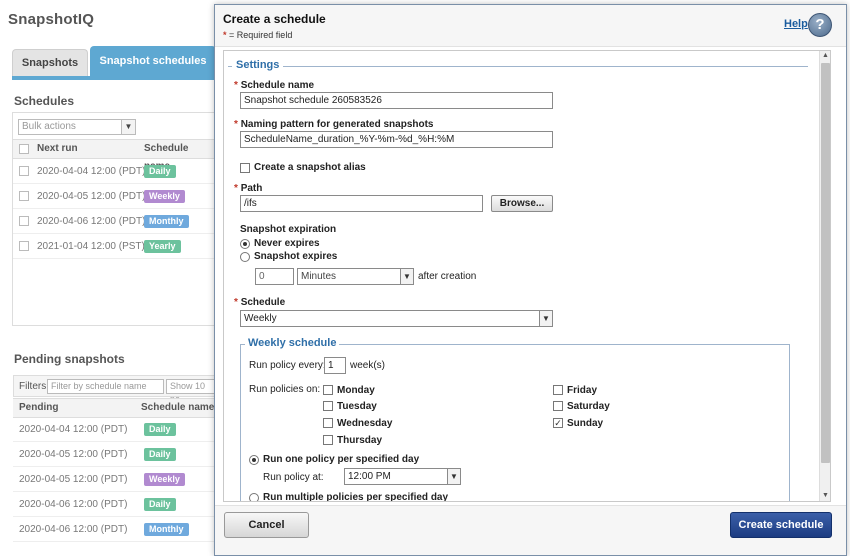  Describe the element at coordinates (447, 276) in the screenshot. I see `after-creation-label: after creation` at that location.